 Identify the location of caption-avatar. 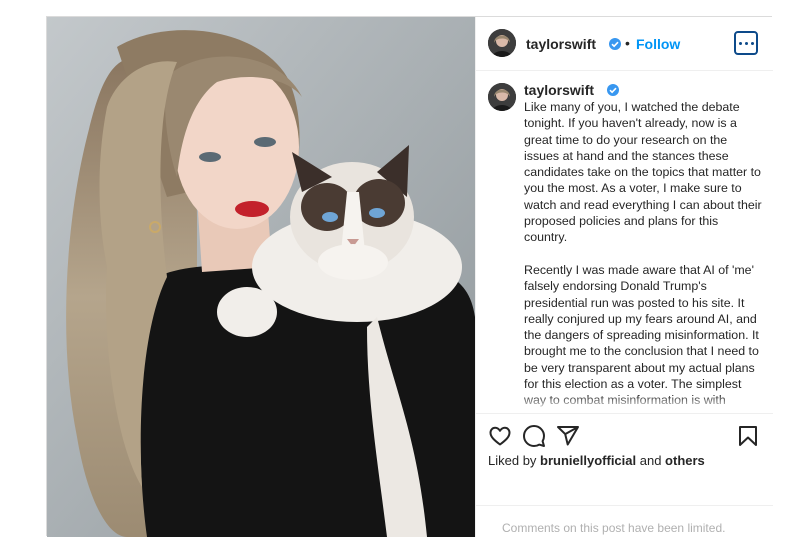
(502, 97).